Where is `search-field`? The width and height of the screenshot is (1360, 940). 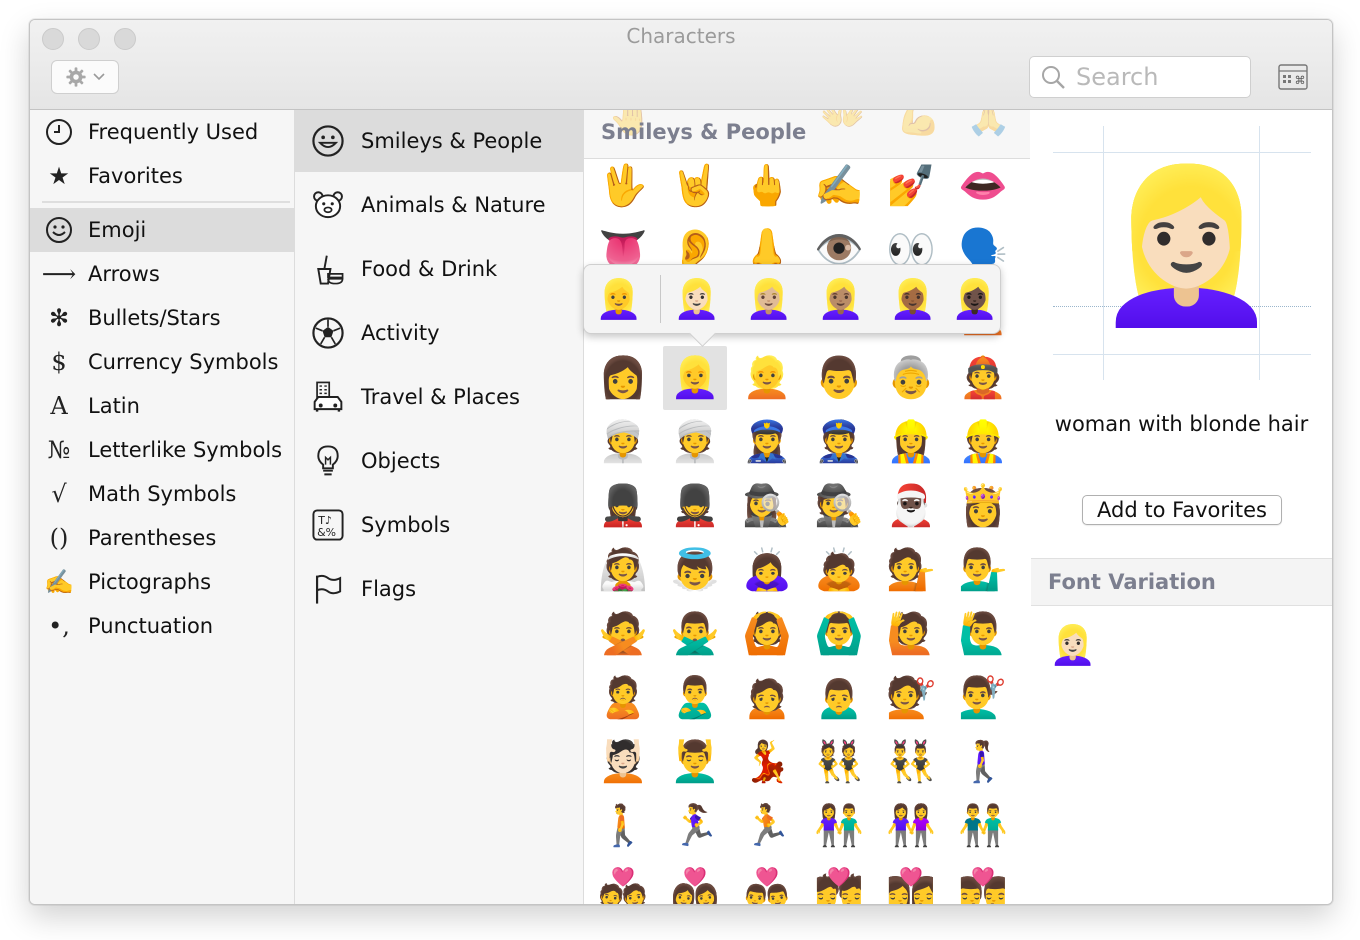 search-field is located at coordinates (1140, 77).